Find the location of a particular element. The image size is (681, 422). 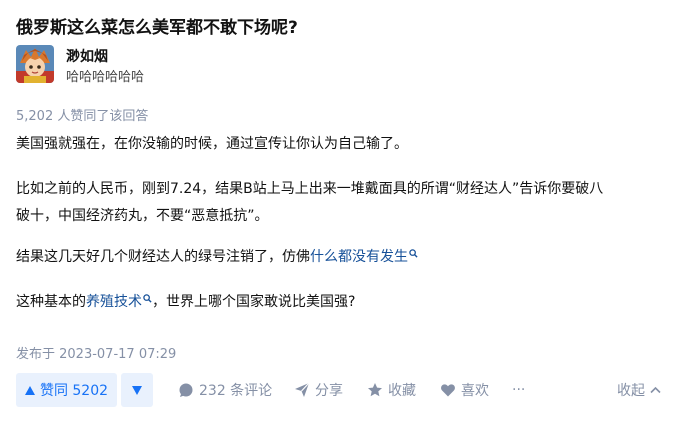

more-label: ··· is located at coordinates (519, 390).